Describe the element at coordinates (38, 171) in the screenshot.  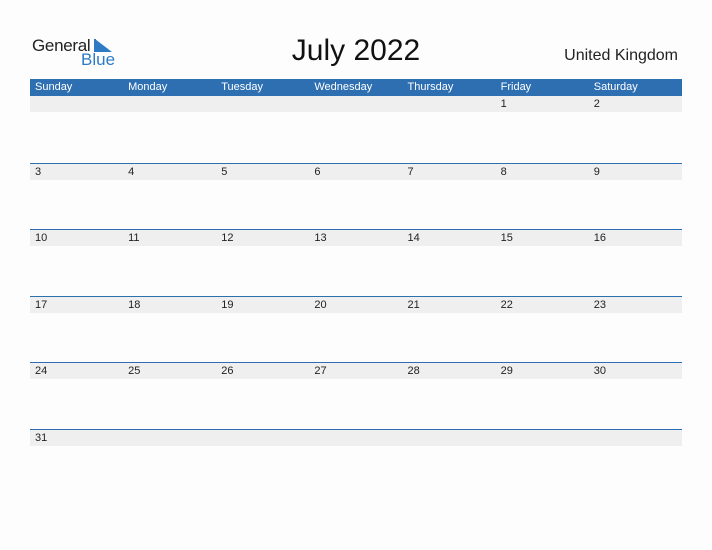
I see `day-cell: 3` at that location.